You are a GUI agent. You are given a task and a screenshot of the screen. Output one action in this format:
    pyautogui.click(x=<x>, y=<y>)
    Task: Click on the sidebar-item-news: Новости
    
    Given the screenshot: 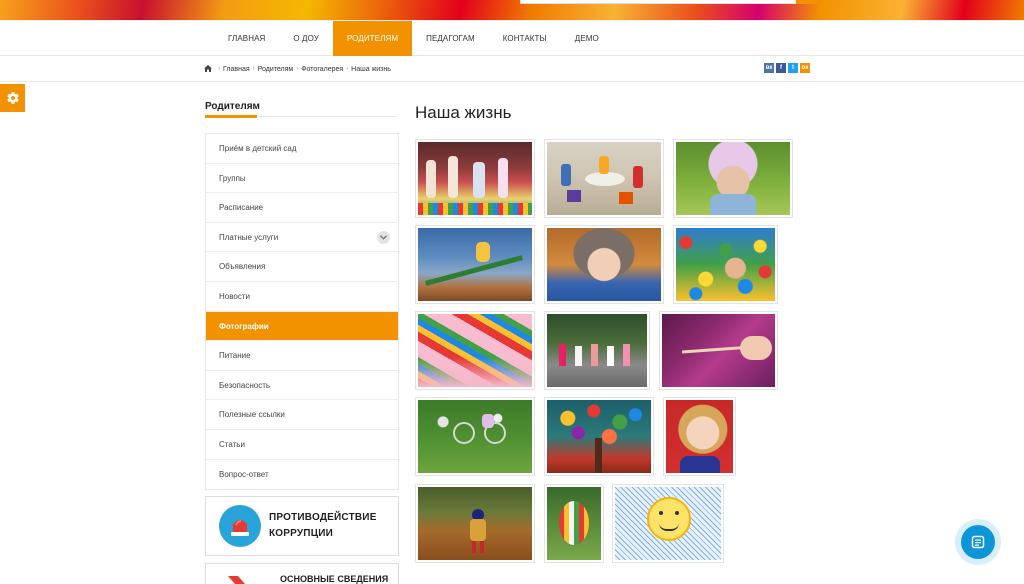 What is the action you would take?
    pyautogui.click(x=302, y=296)
    